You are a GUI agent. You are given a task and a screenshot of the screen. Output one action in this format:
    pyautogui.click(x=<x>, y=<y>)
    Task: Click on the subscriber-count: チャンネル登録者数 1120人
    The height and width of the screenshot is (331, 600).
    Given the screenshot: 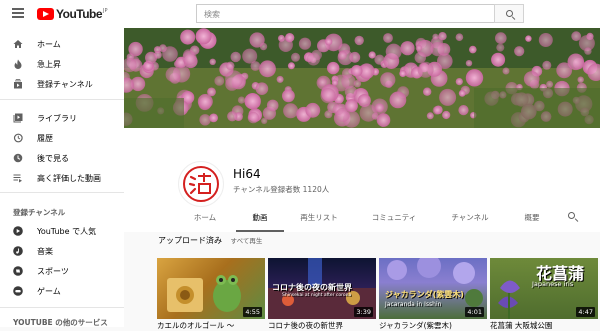 What is the action you would take?
    pyautogui.click(x=281, y=189)
    